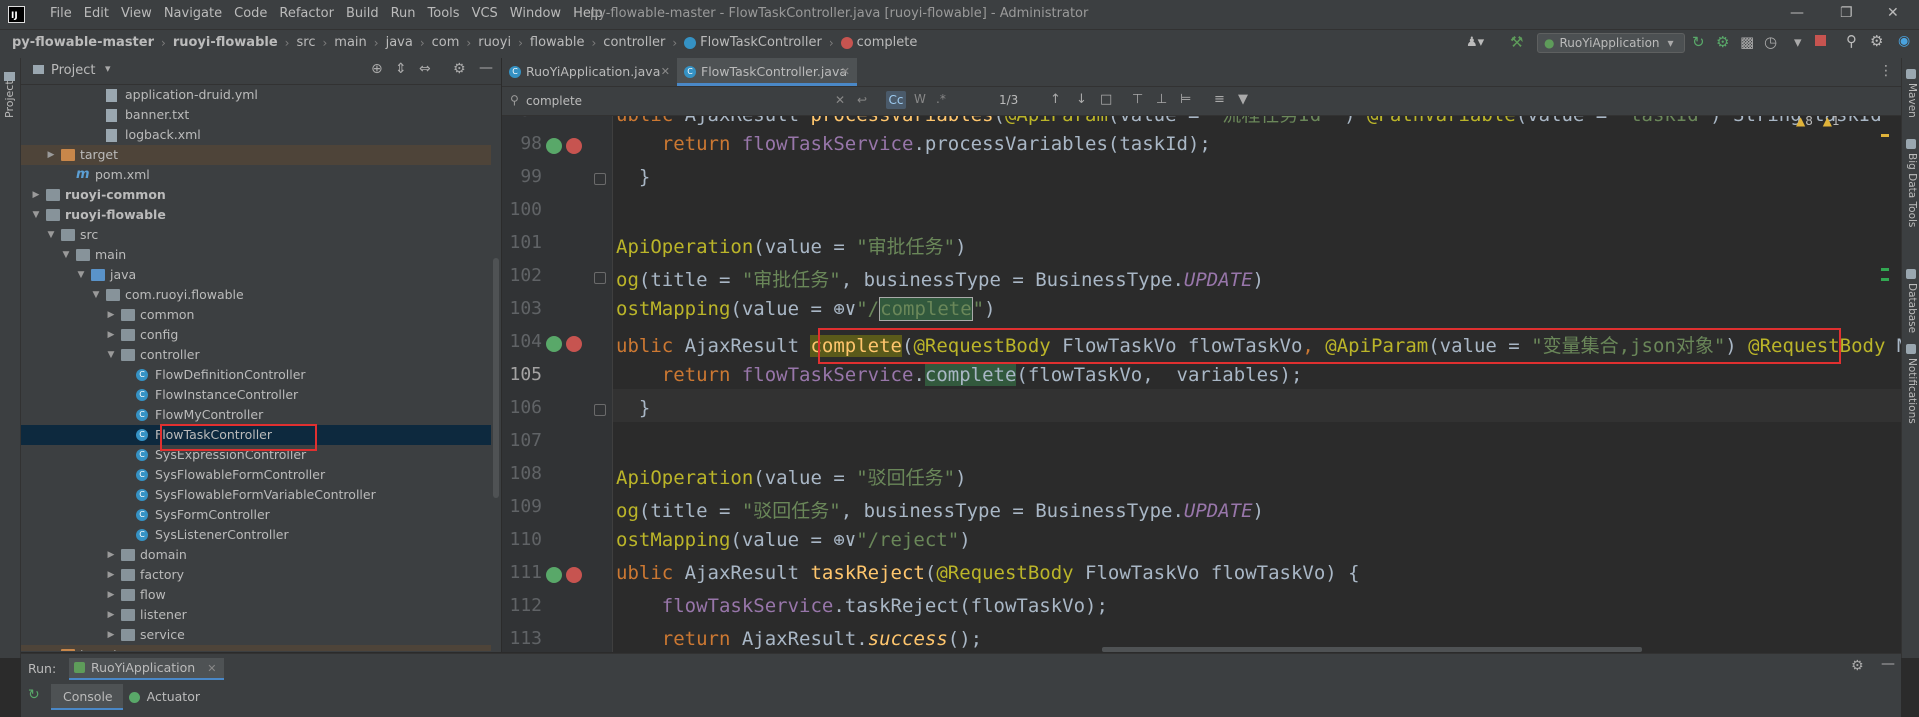 This screenshot has height=717, width=1919. I want to click on open-results-icon: □, so click(1106, 99).